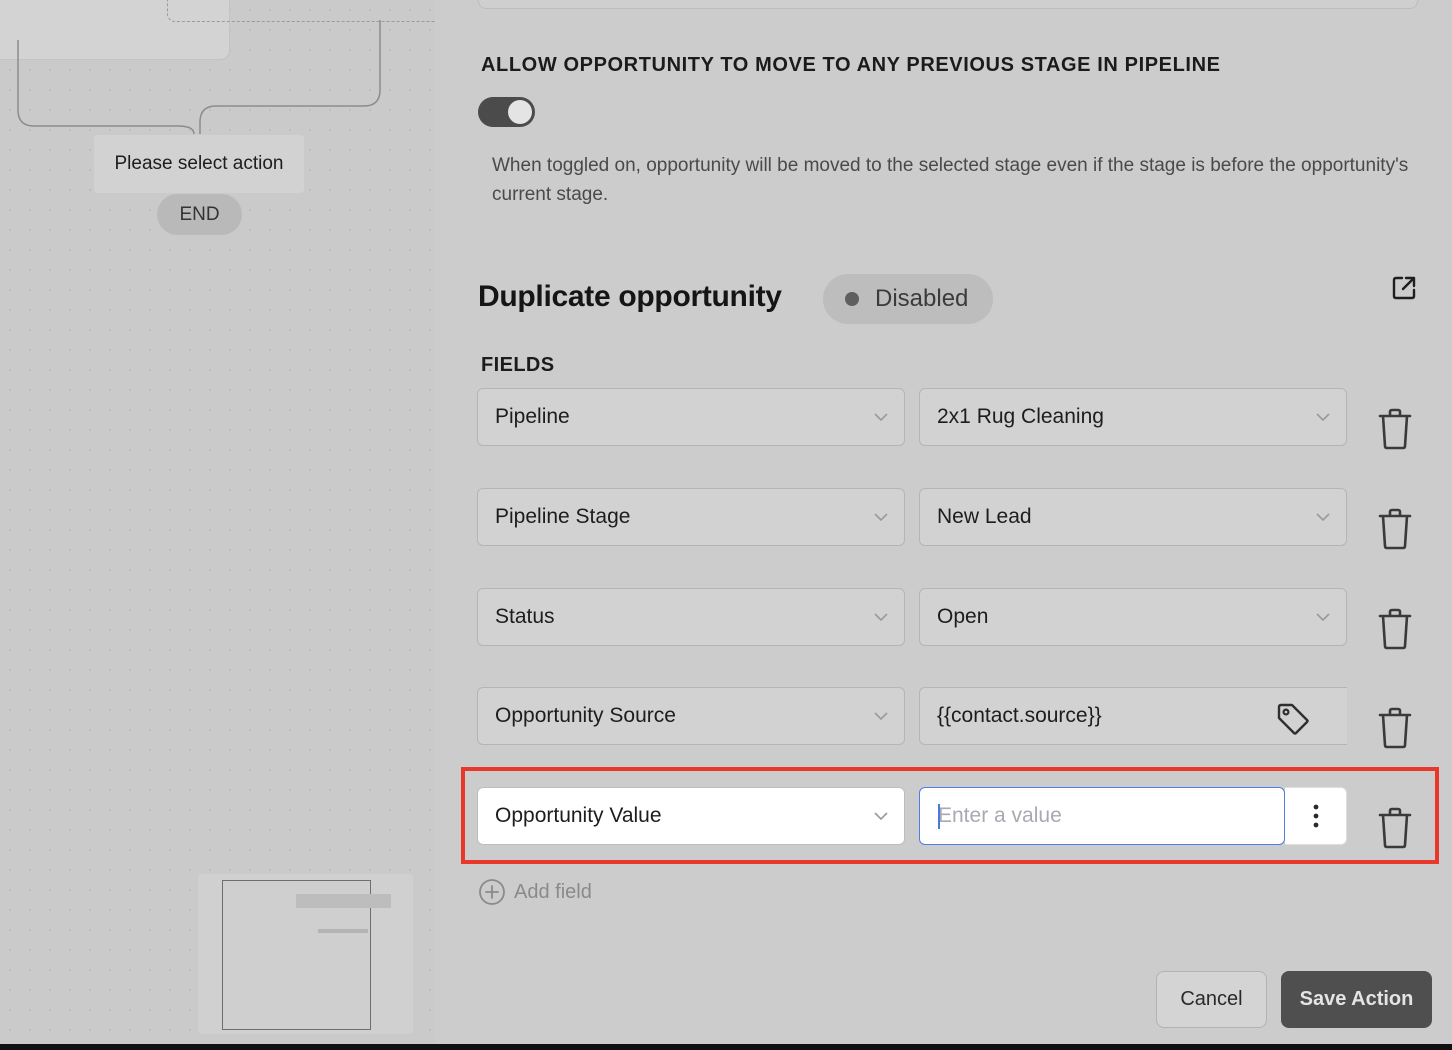 The width and height of the screenshot is (1452, 1050). I want to click on minimap, so click(305, 954).